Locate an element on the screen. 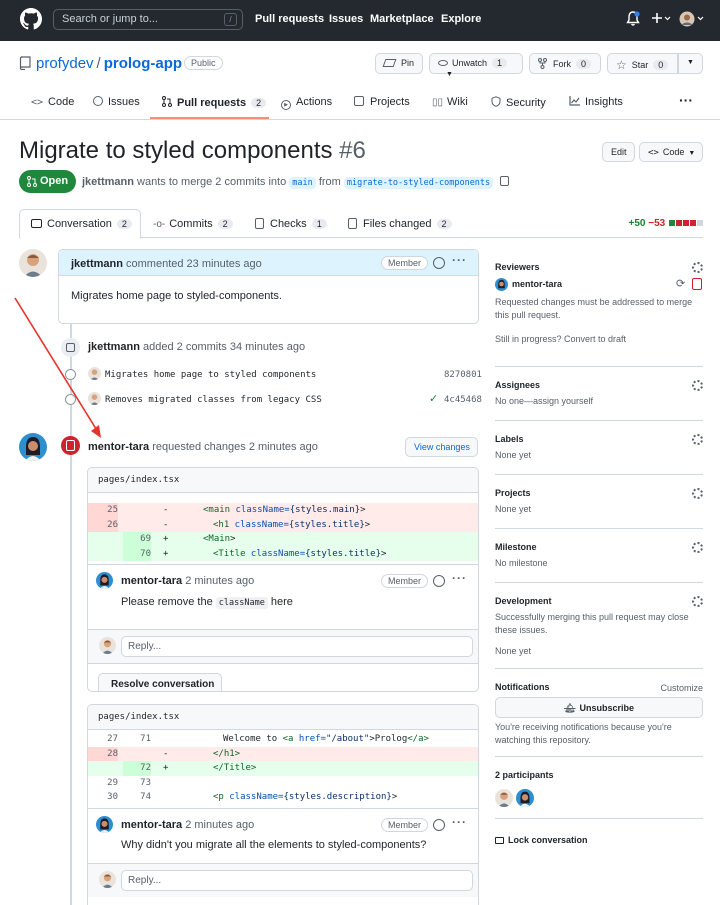  old-line-number: 30 is located at coordinates (103, 797).